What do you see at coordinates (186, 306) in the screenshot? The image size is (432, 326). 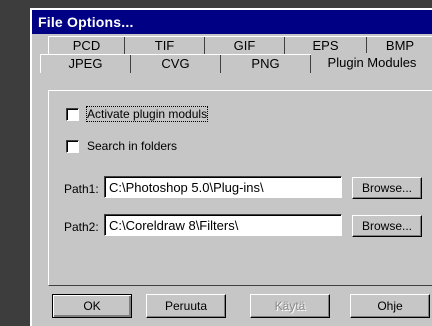 I see `cancel-button: Peruuta` at bounding box center [186, 306].